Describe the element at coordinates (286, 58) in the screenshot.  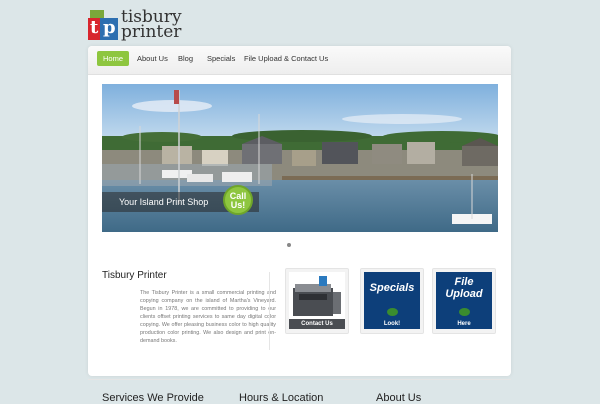
I see `nav-file-upload-contact: File Upload & Contact Us` at that location.